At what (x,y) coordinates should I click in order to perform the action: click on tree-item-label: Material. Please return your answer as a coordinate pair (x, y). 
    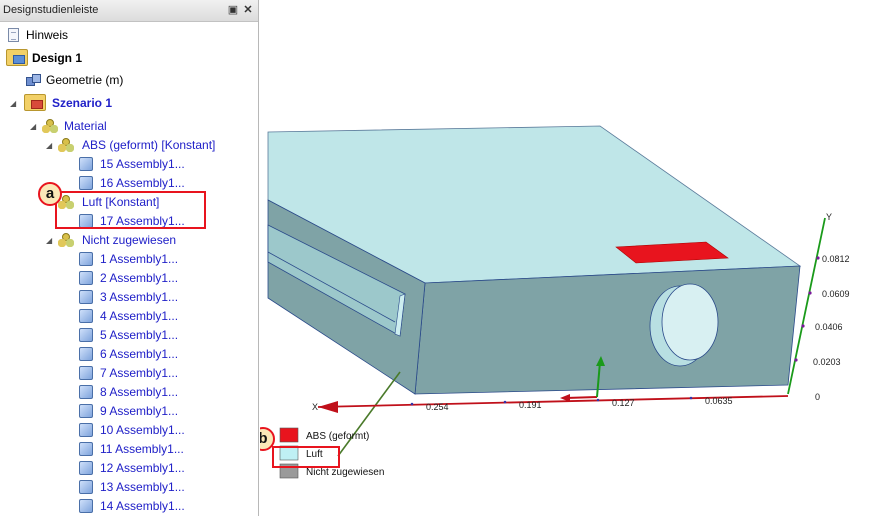
    Looking at the image, I should click on (85, 126).